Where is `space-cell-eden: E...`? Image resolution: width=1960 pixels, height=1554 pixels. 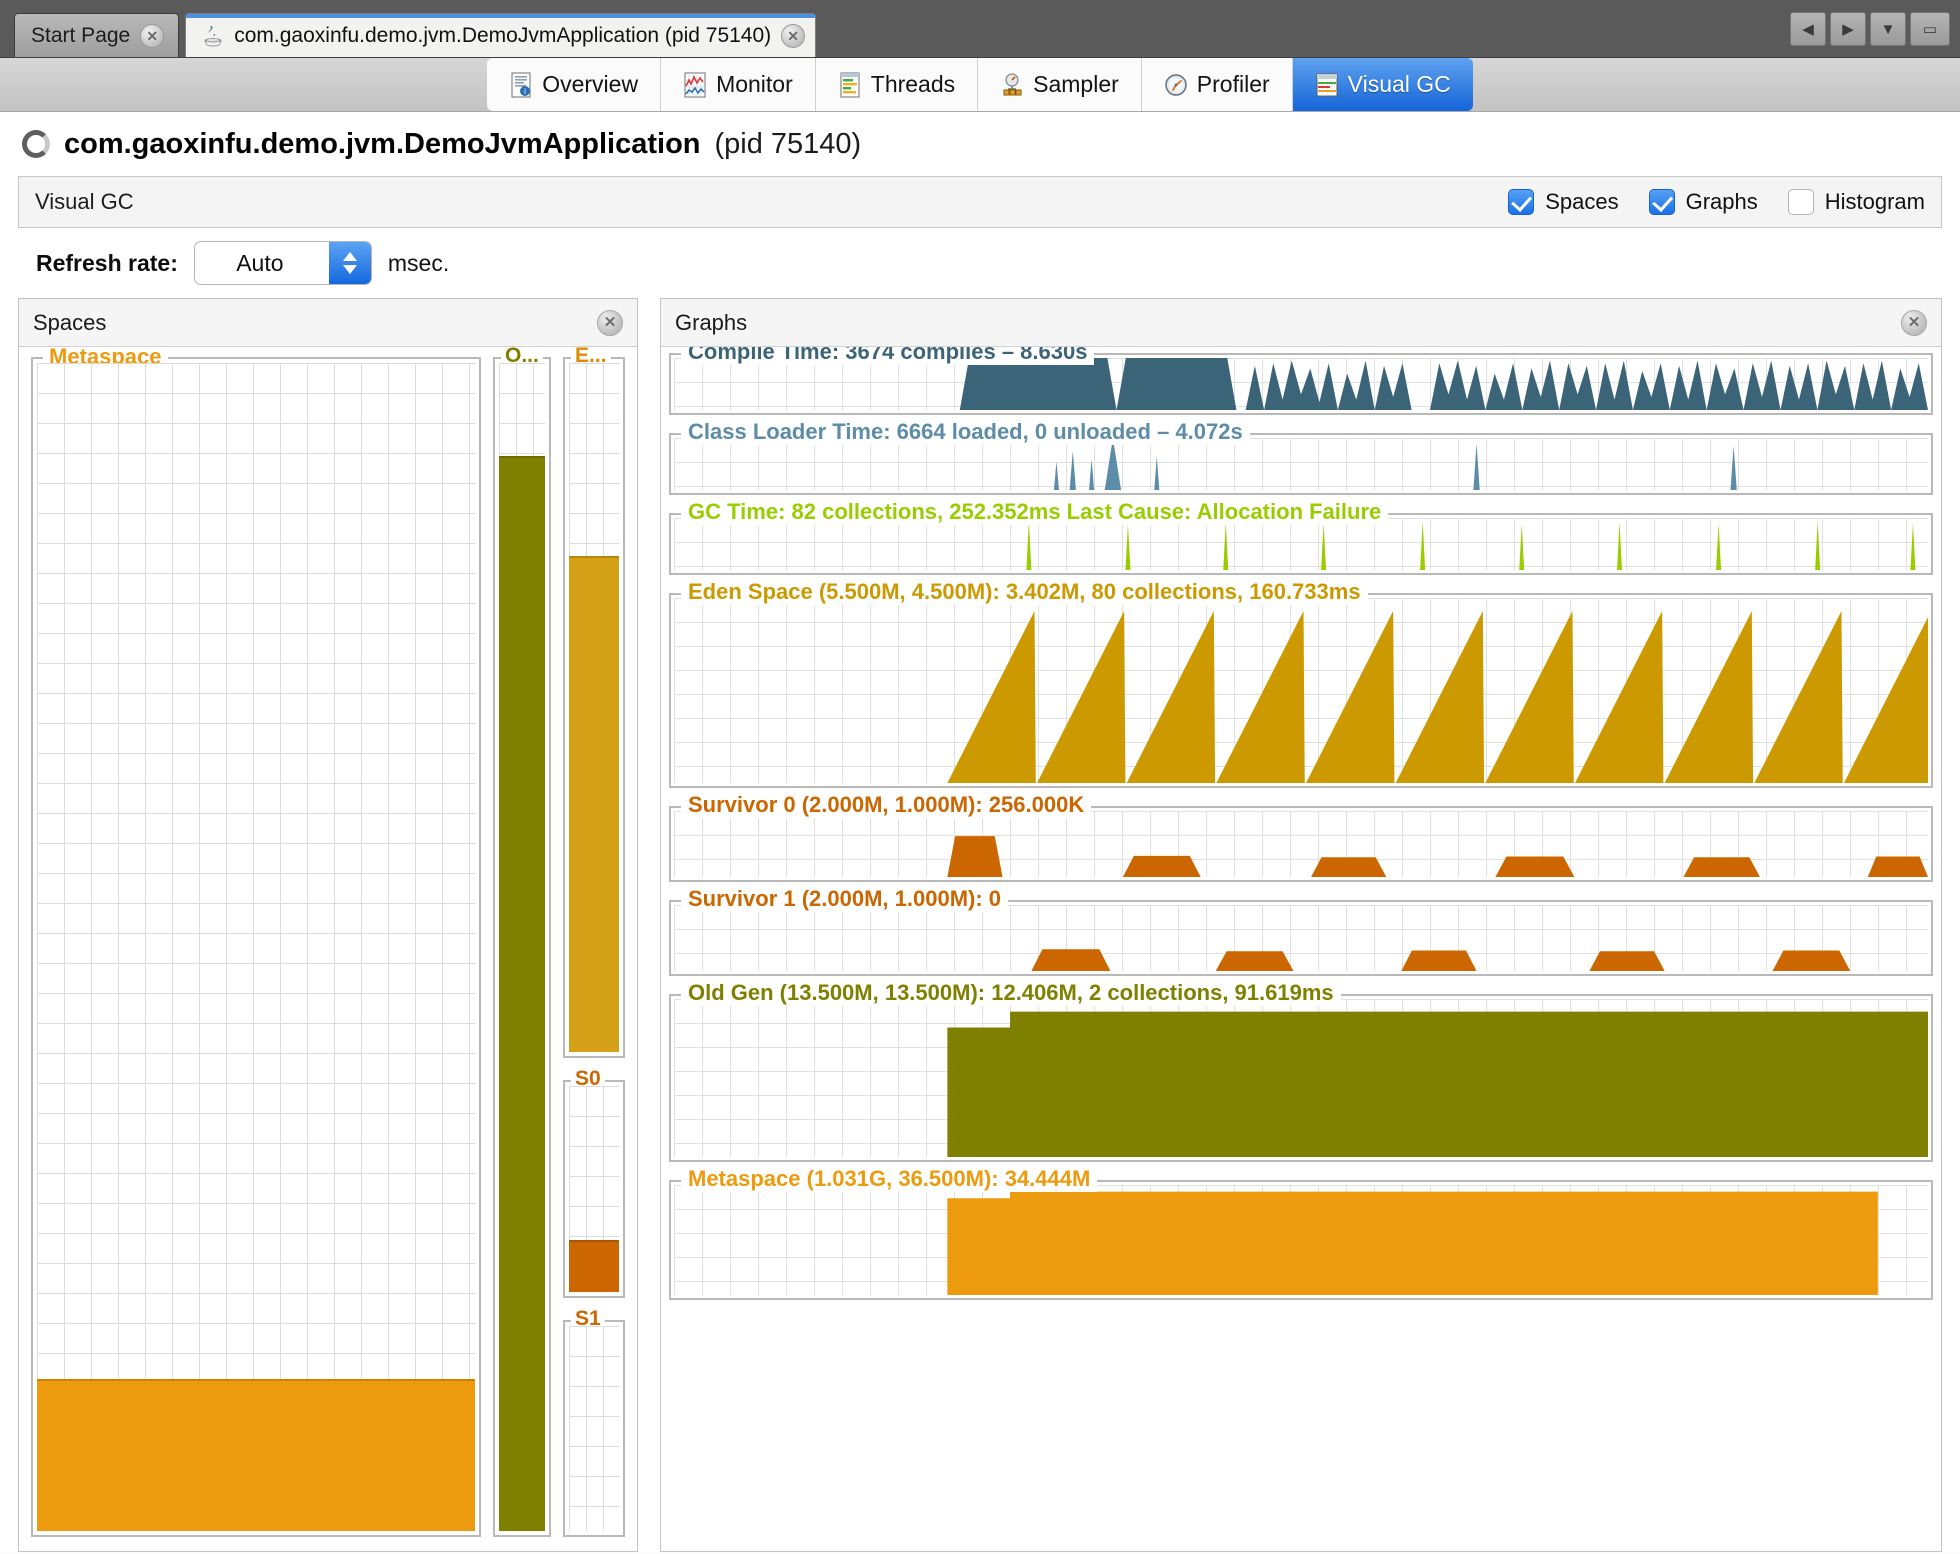
space-cell-eden: E... is located at coordinates (594, 703).